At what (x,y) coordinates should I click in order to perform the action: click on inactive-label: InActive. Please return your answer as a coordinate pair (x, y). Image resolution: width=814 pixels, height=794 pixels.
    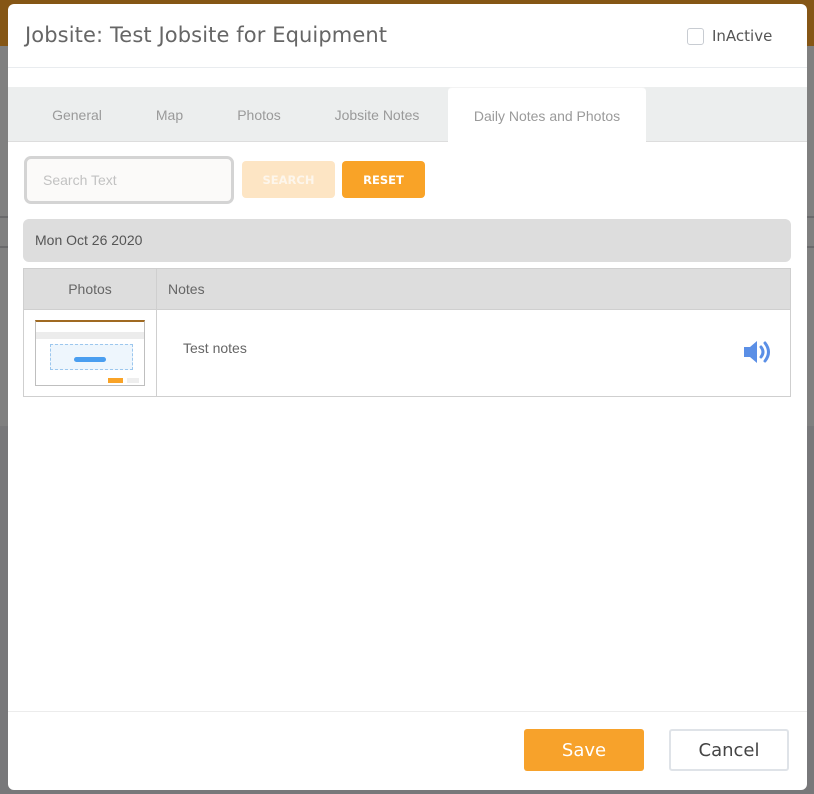
    Looking at the image, I should click on (742, 36).